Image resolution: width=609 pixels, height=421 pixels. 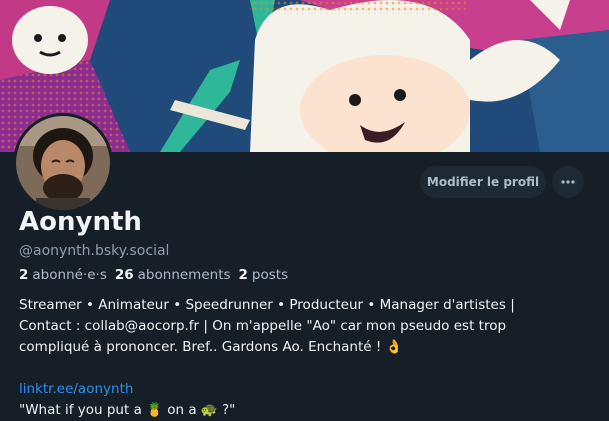 I want to click on posts-stat: 2 posts, so click(x=264, y=275).